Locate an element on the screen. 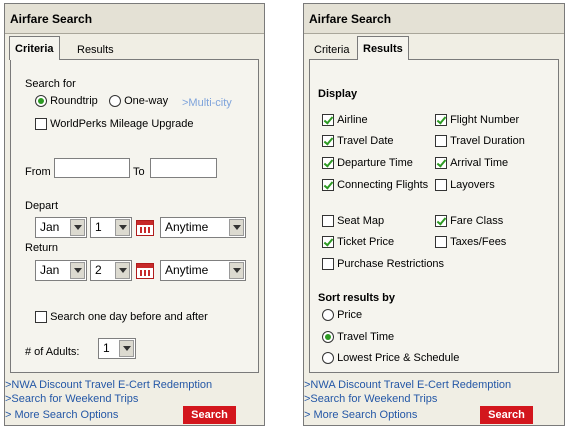 The image size is (569, 431). arrival-time-checkbox is located at coordinates (441, 163).